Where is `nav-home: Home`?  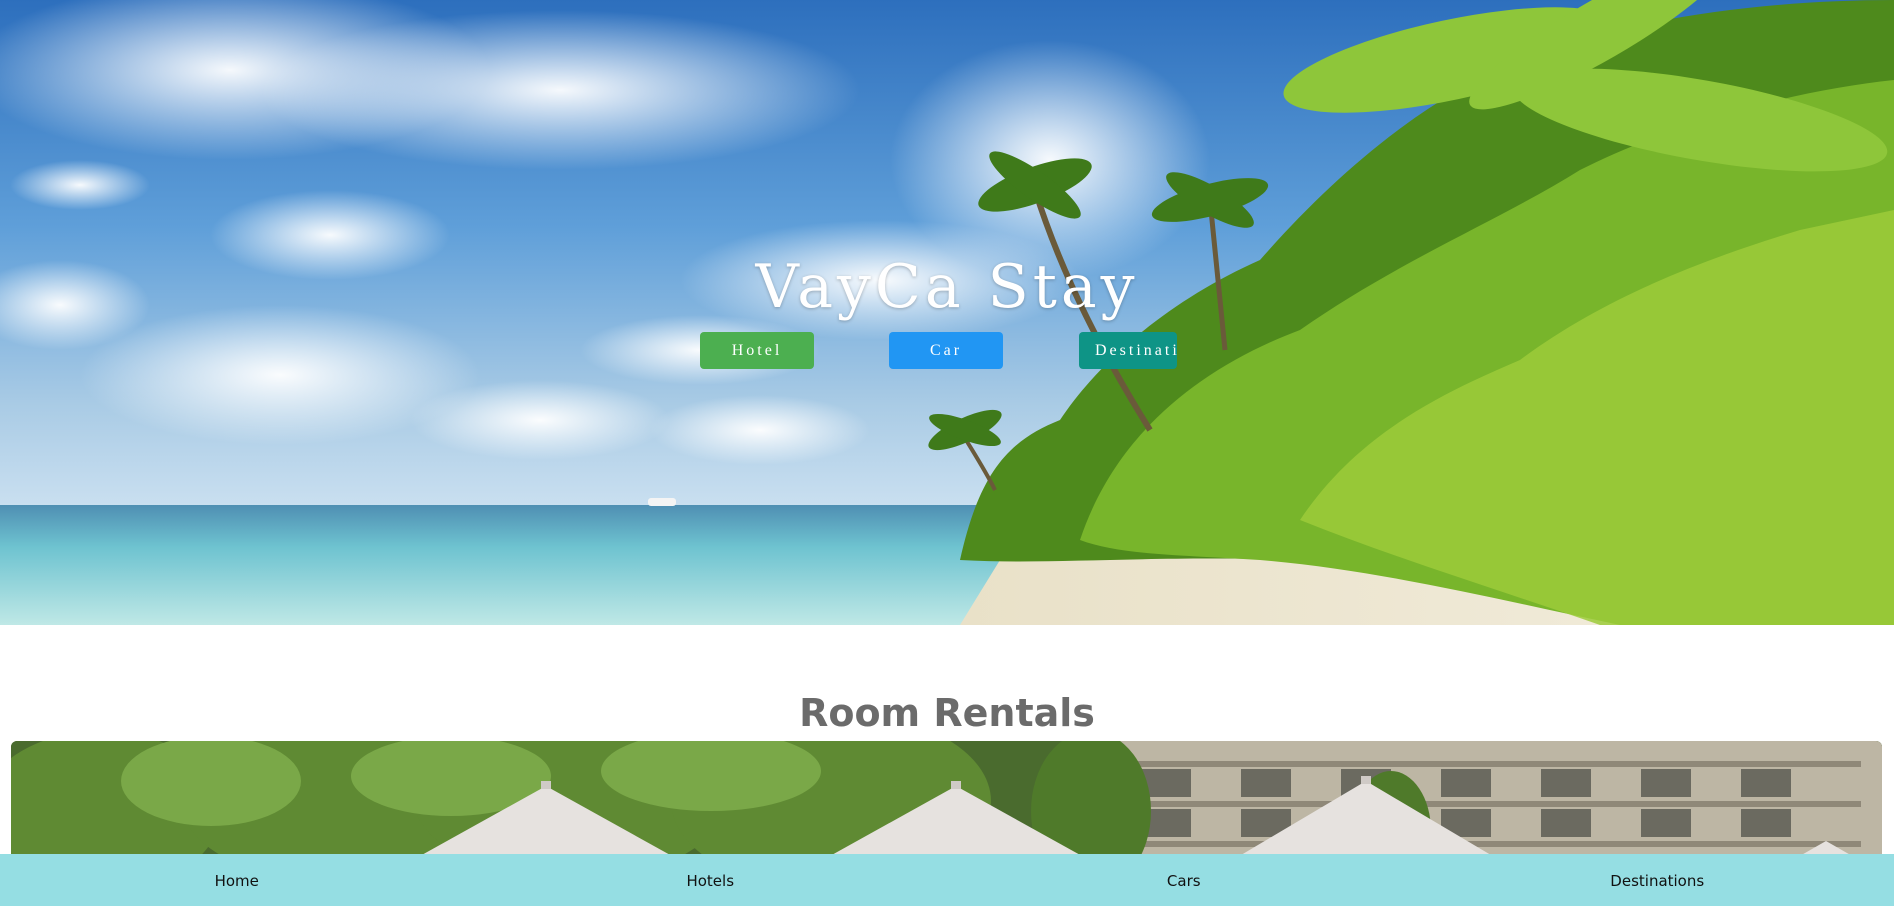 nav-home: Home is located at coordinates (237, 880).